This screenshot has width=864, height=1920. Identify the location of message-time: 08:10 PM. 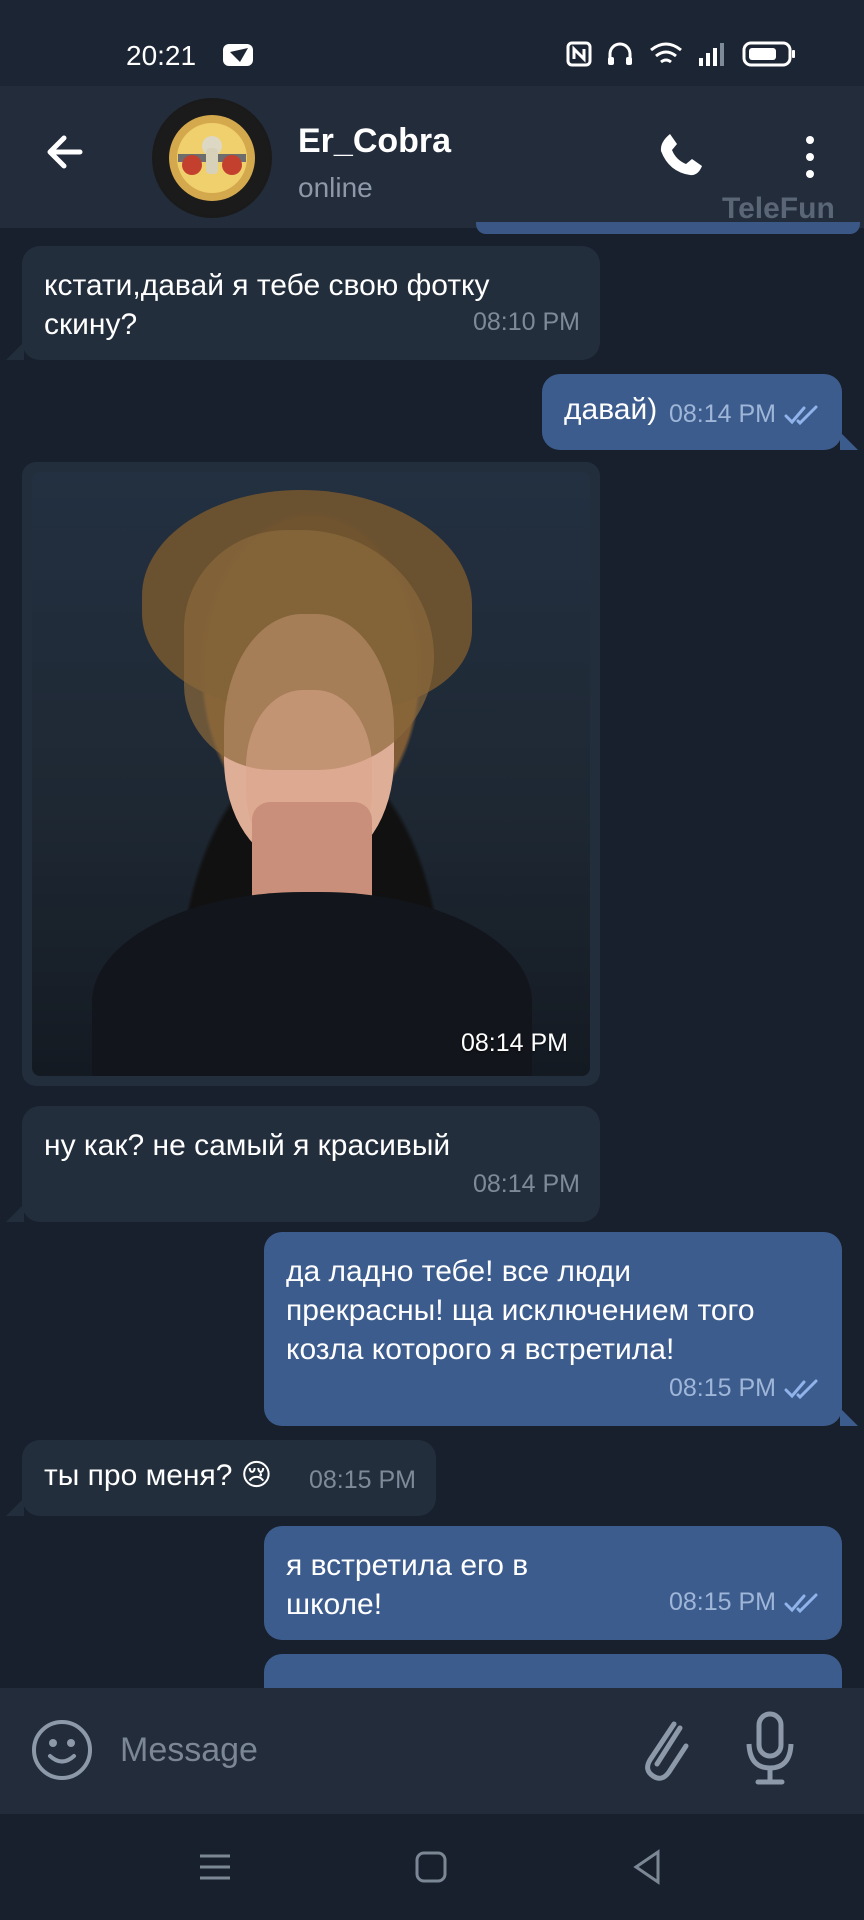
(526, 322).